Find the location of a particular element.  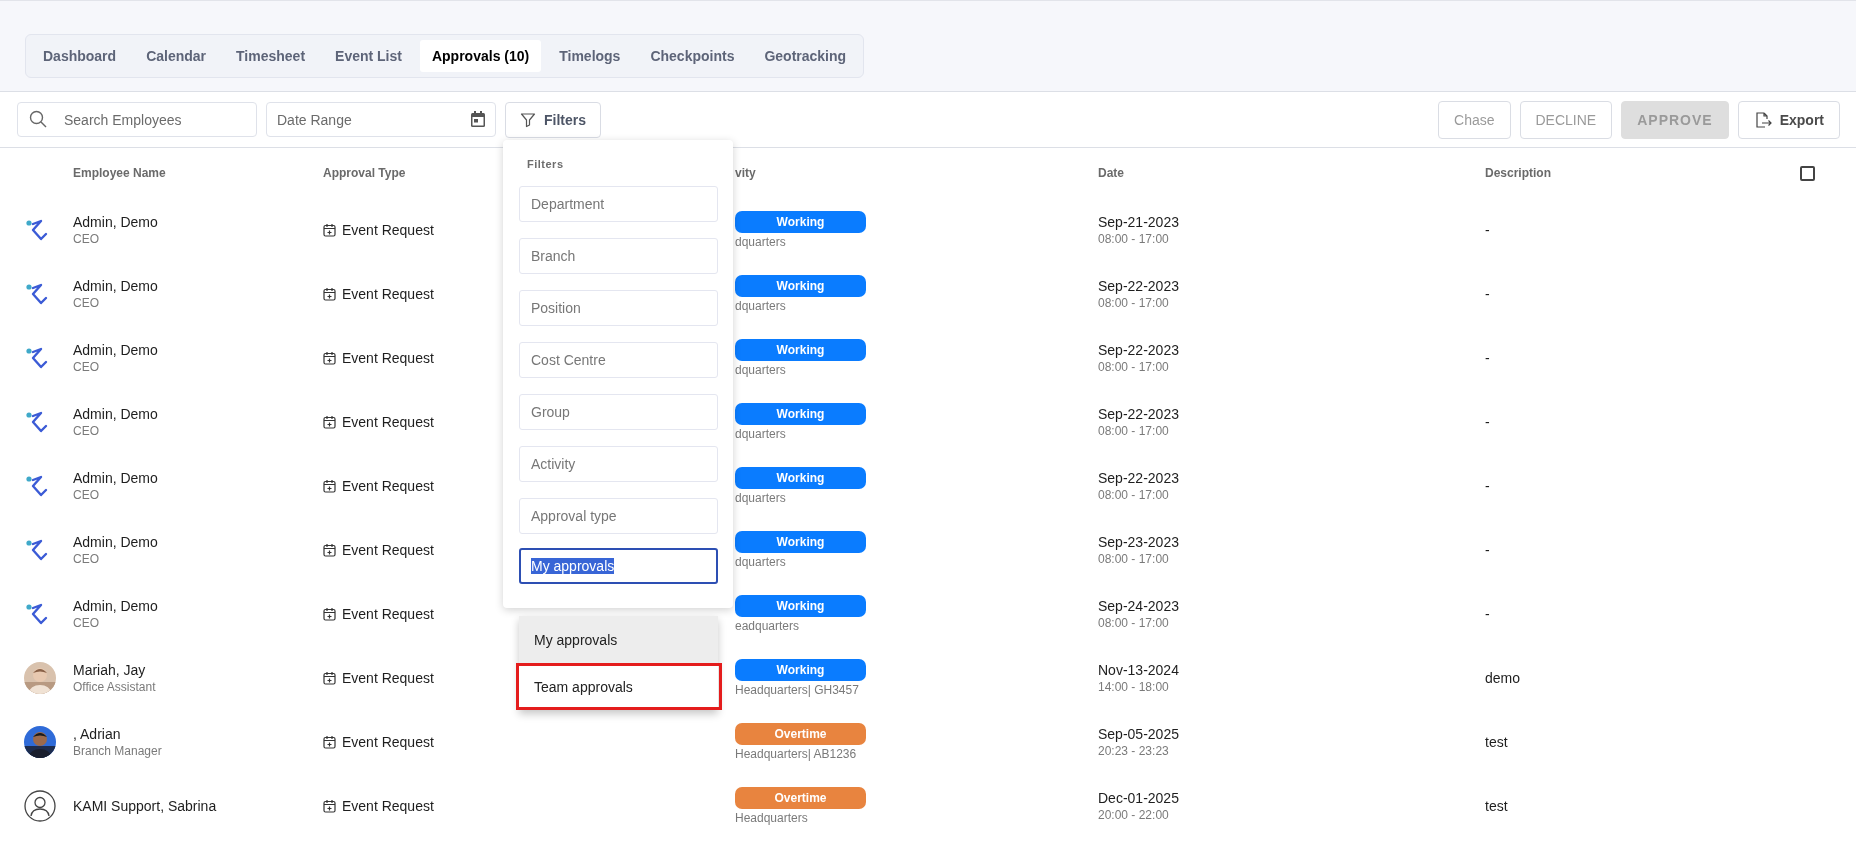

search-field: Search Employees is located at coordinates (137, 119).